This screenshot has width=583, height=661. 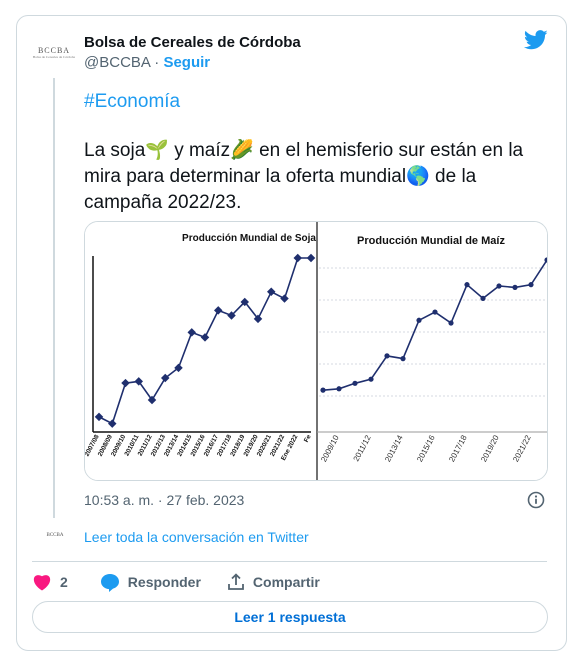 I want to click on divider, so click(x=289, y=561).